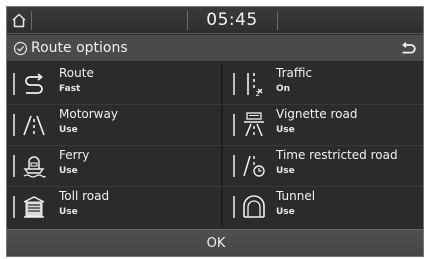 The image size is (430, 259). I want to click on svg-text: 2, so click(258, 93).